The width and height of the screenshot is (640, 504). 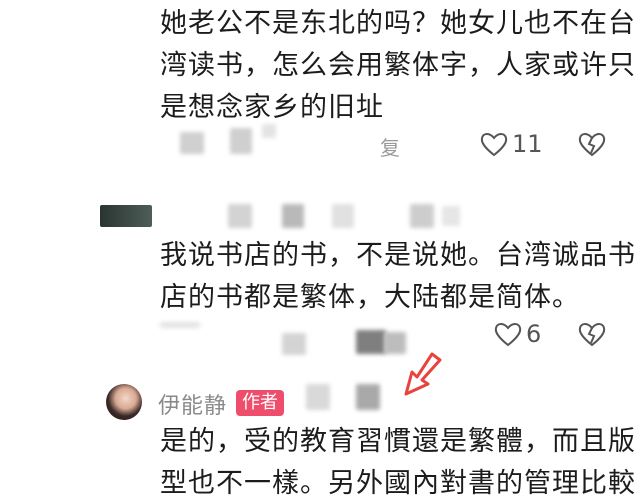 What do you see at coordinates (126, 216) in the screenshot?
I see `blurred-avatar` at bounding box center [126, 216].